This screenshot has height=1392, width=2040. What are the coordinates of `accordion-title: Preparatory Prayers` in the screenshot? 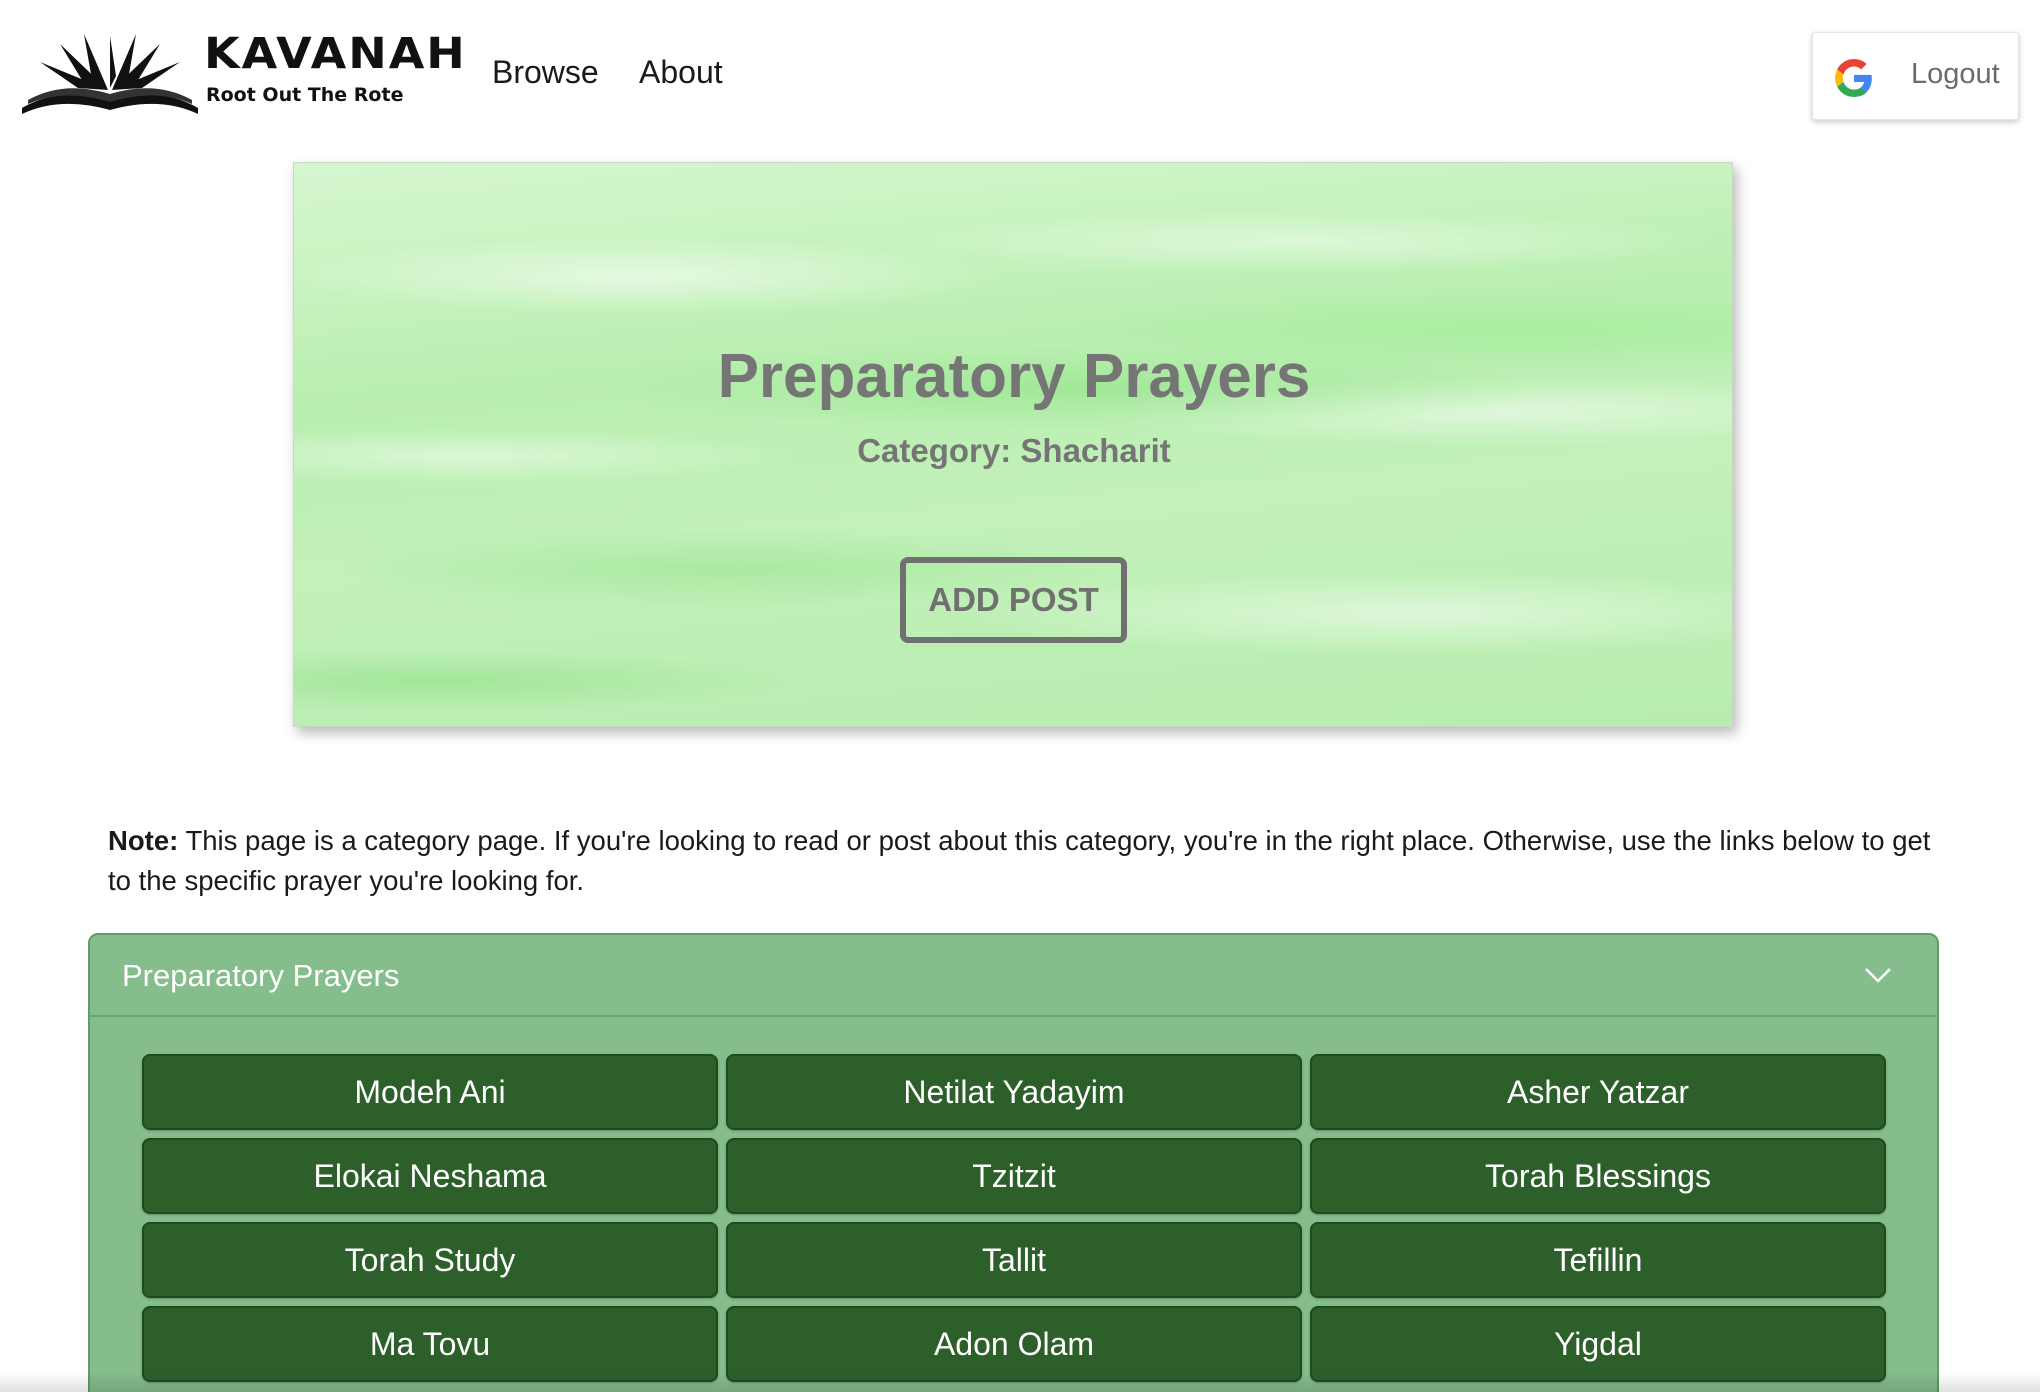 It's located at (261, 975).